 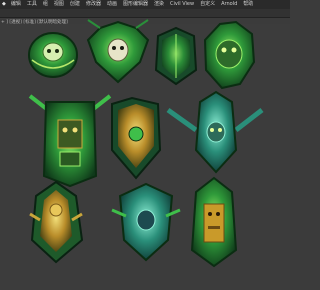 I want to click on tall-totem-shield, so click(x=214, y=222).